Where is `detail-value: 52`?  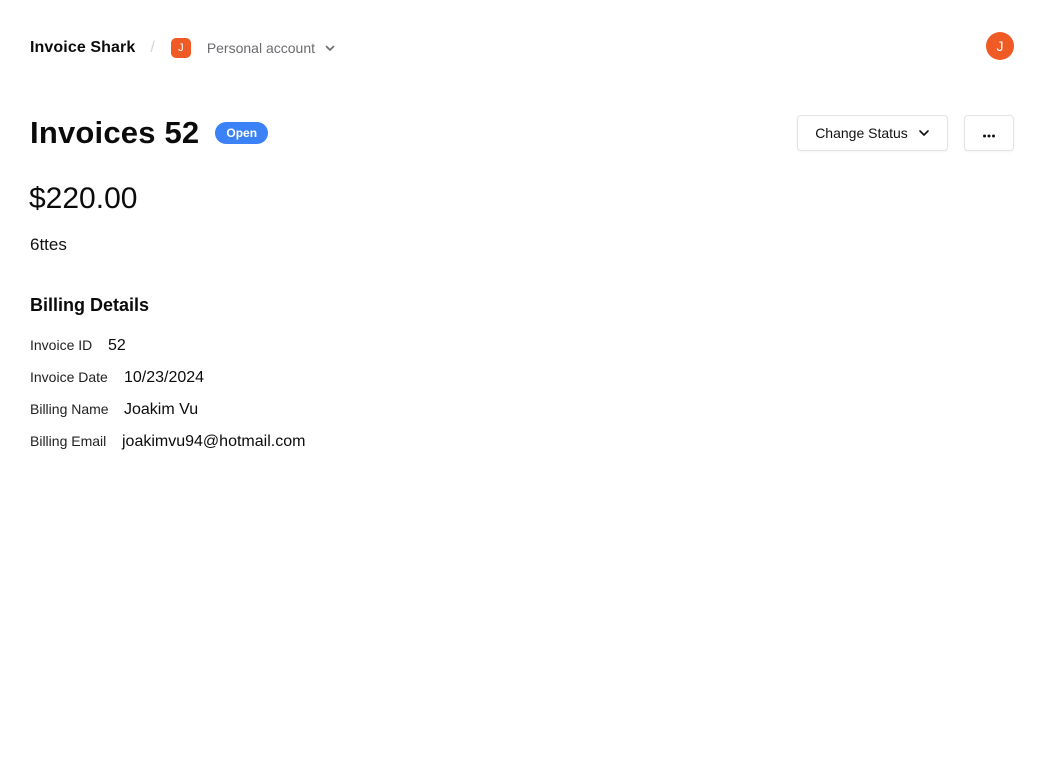 detail-value: 52 is located at coordinates (117, 345).